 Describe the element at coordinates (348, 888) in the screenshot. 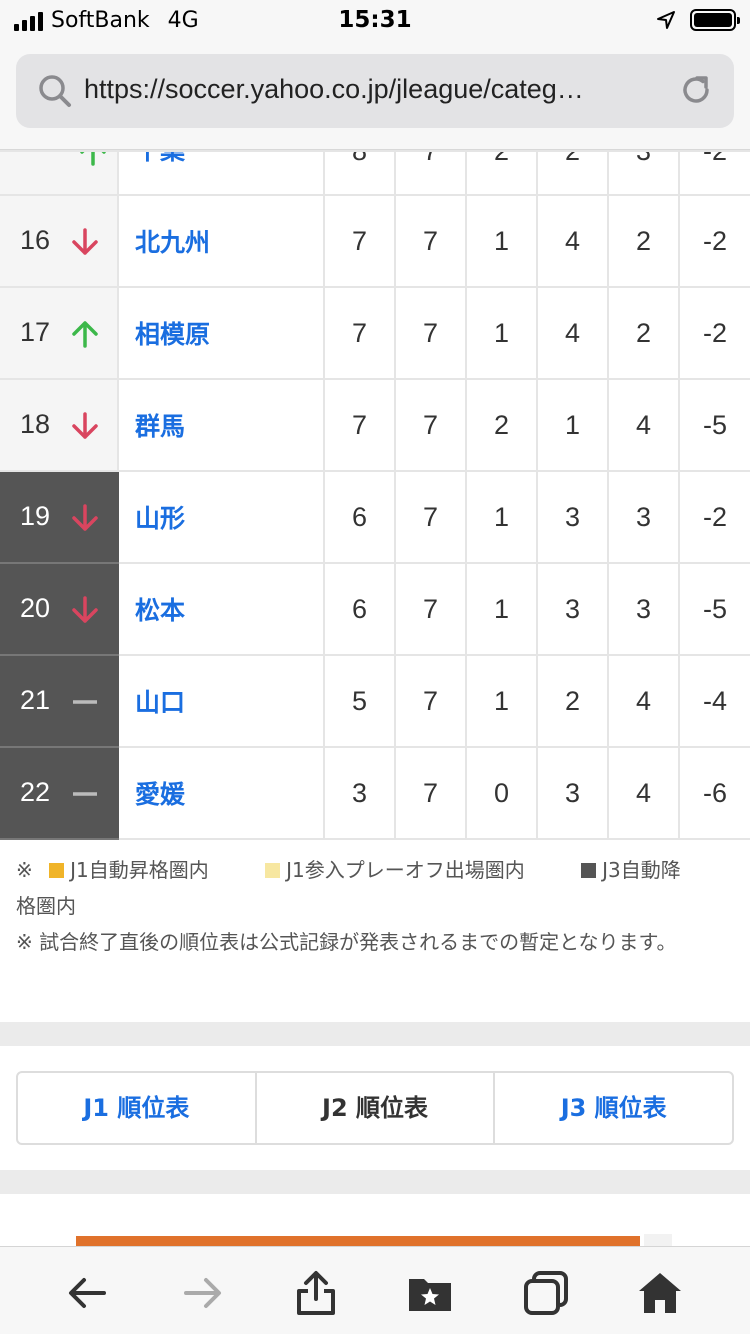

I see `legend: ※ J1自動昇格圏内 J1参入プレーオフ出場圏内 J3自動降 格圏内` at that location.